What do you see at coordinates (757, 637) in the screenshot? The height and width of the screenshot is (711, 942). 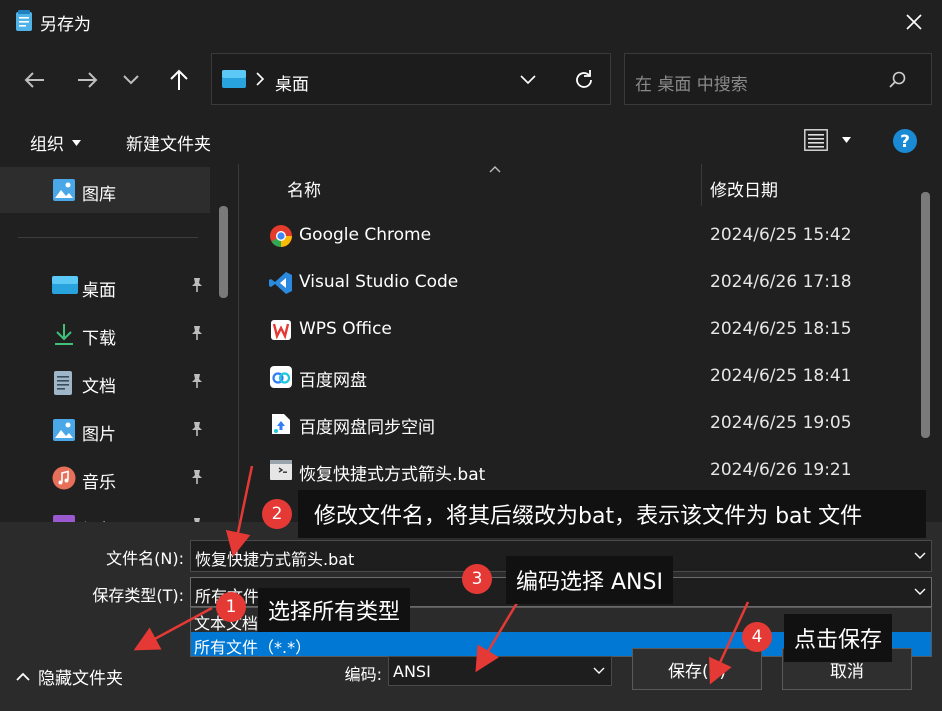 I see `annotation-badge: 4` at bounding box center [757, 637].